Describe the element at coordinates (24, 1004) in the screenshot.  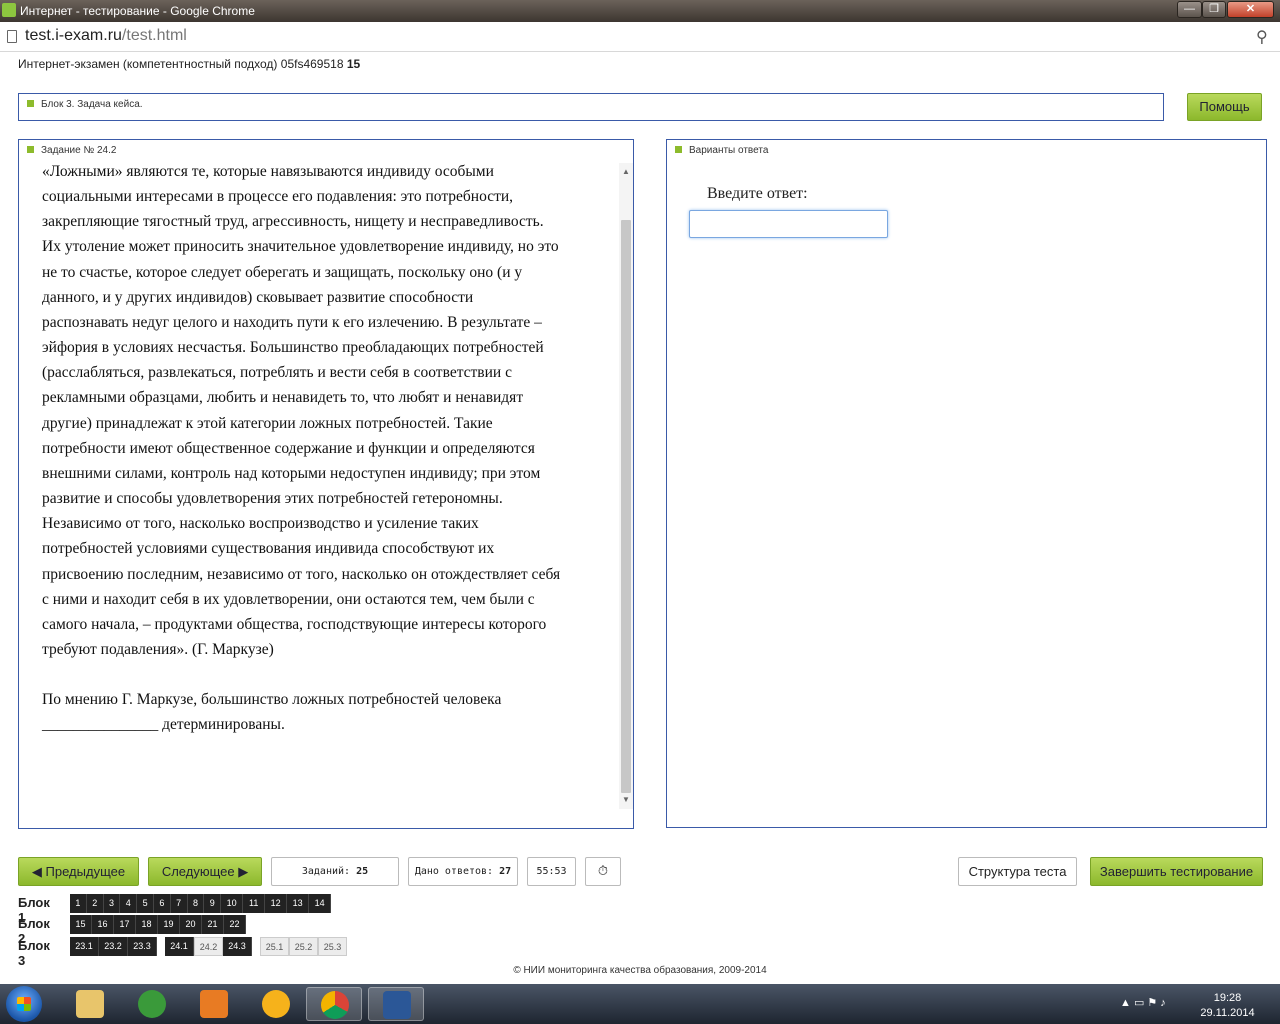
I see `start-button` at that location.